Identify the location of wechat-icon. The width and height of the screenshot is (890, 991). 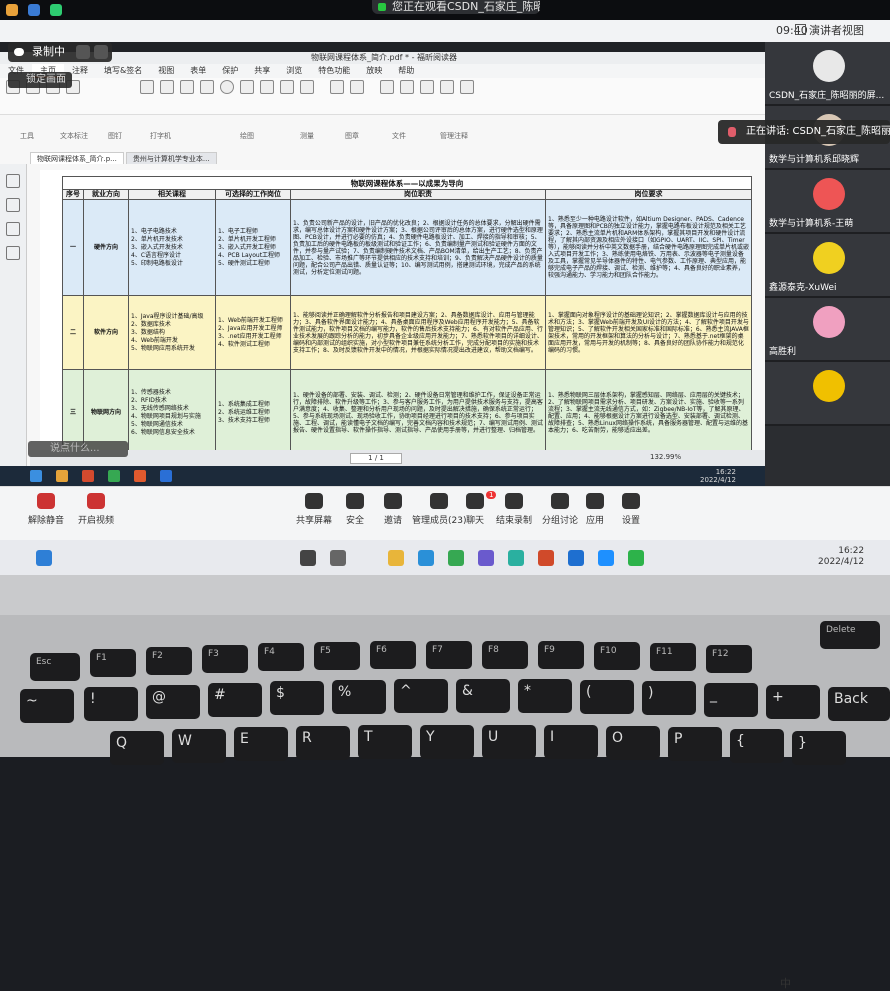
(636, 558).